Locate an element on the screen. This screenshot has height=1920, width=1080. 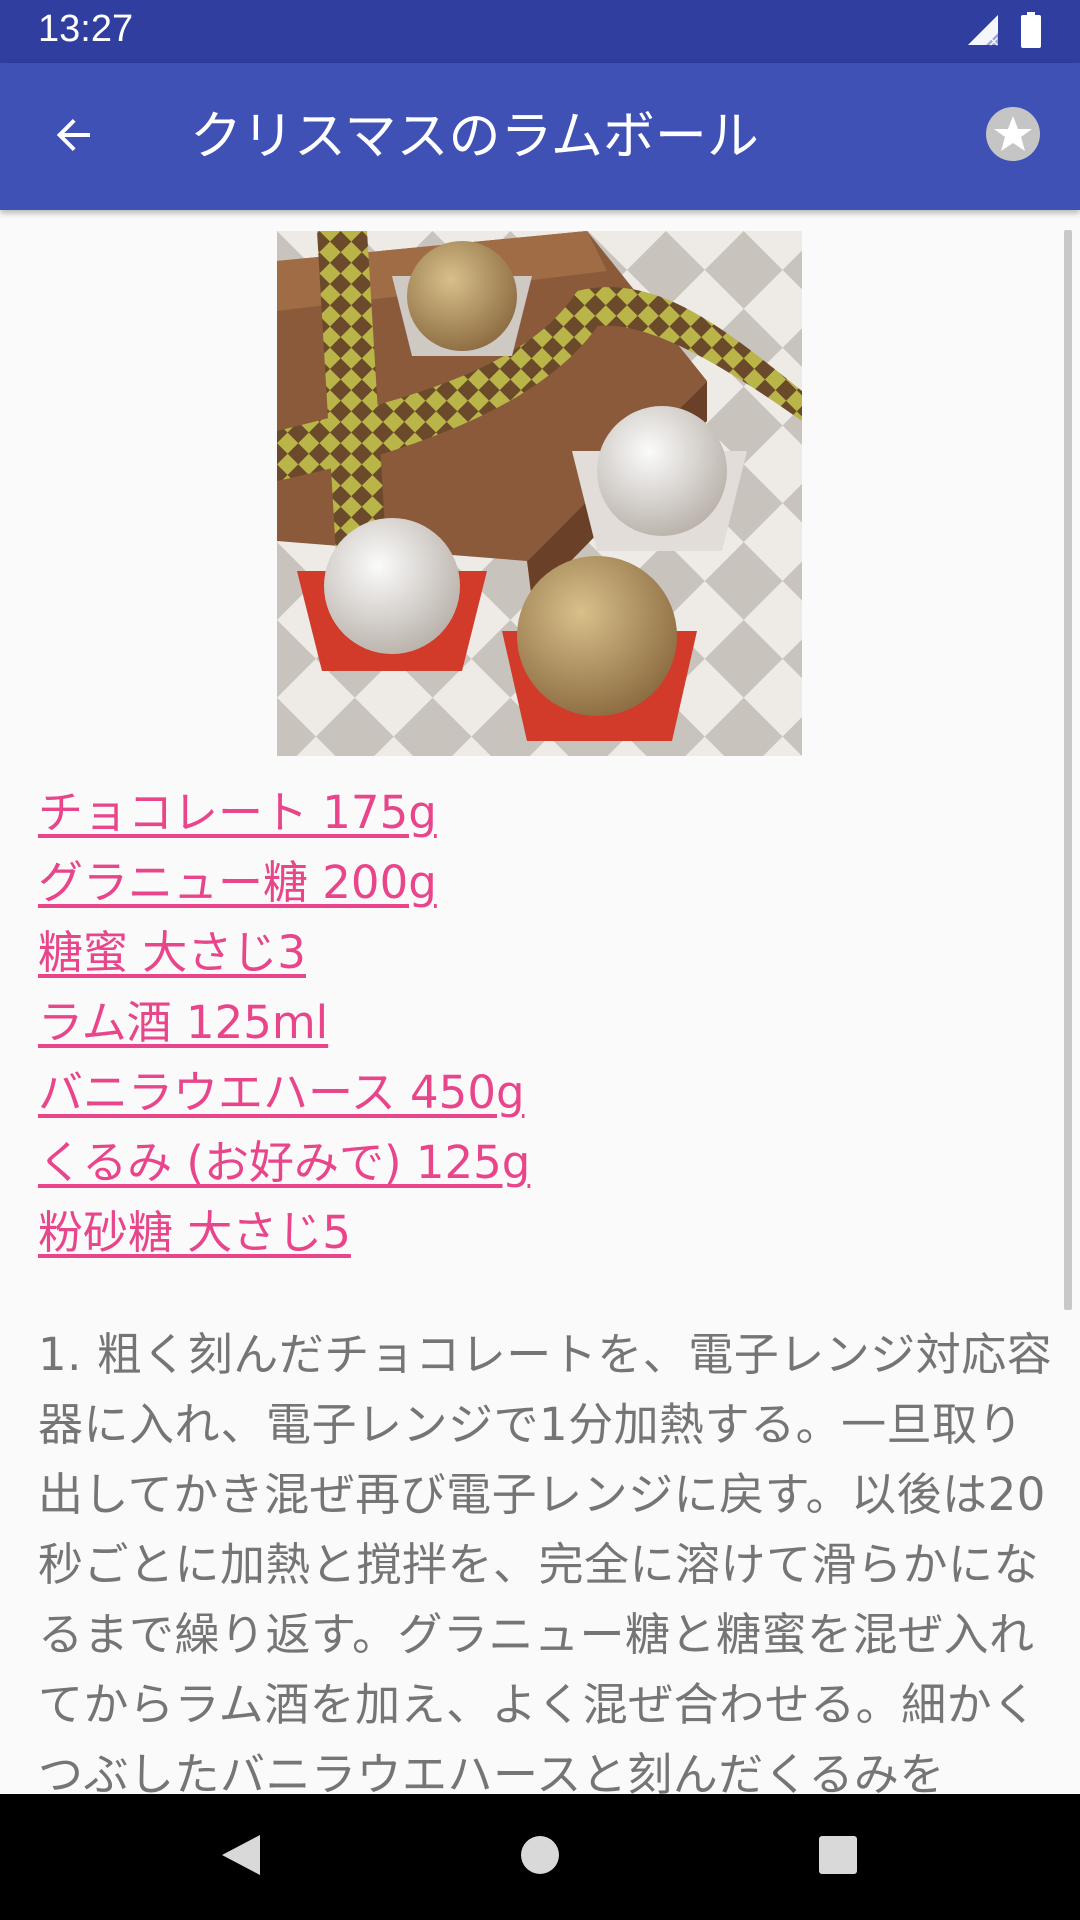
status-icons: × is located at coordinates (1004, 32).